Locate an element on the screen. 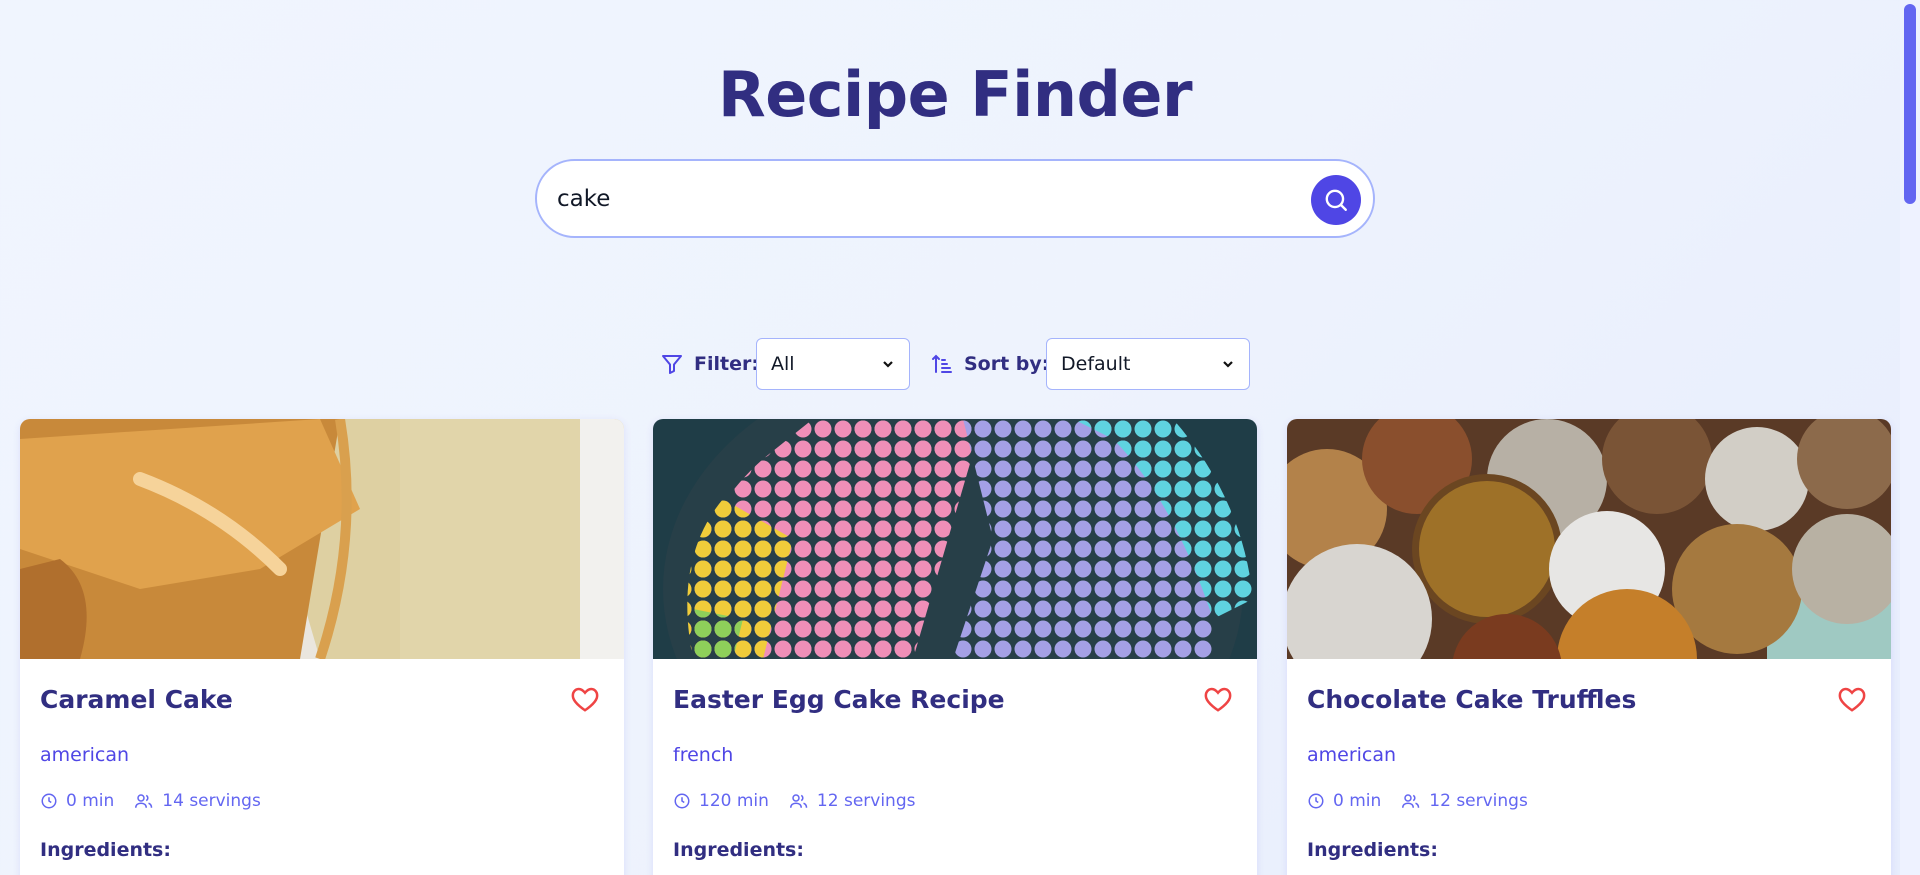  servings-info: 14 servings is located at coordinates (197, 801).